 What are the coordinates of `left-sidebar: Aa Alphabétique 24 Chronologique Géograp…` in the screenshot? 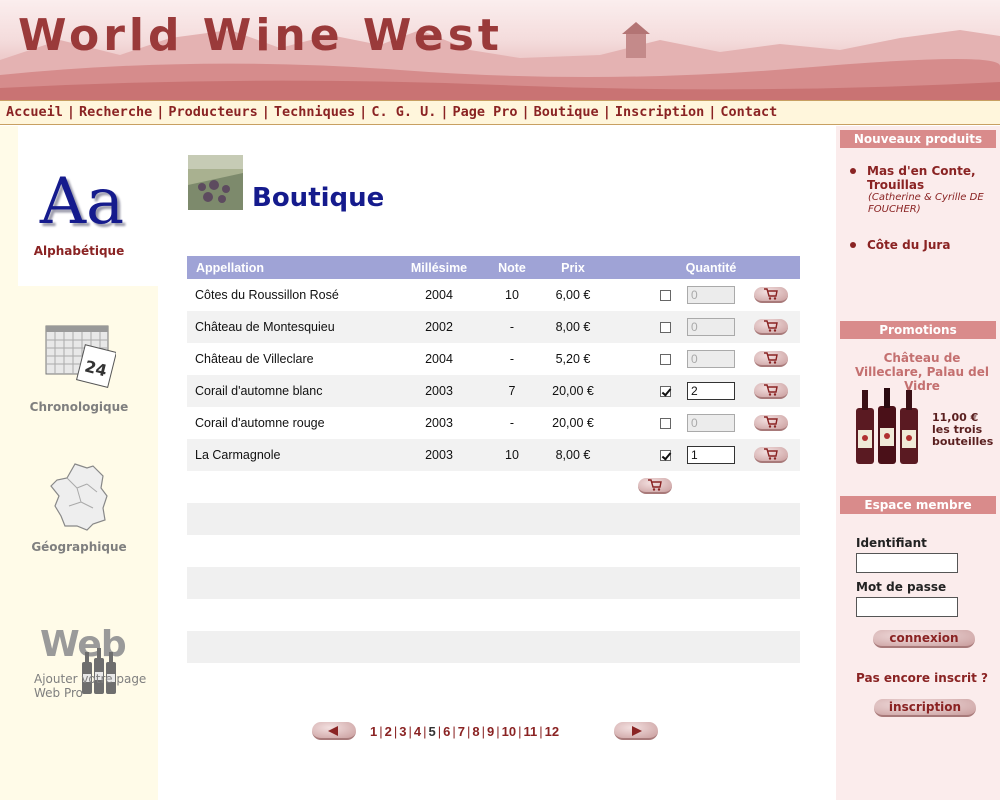 It's located at (79, 463).